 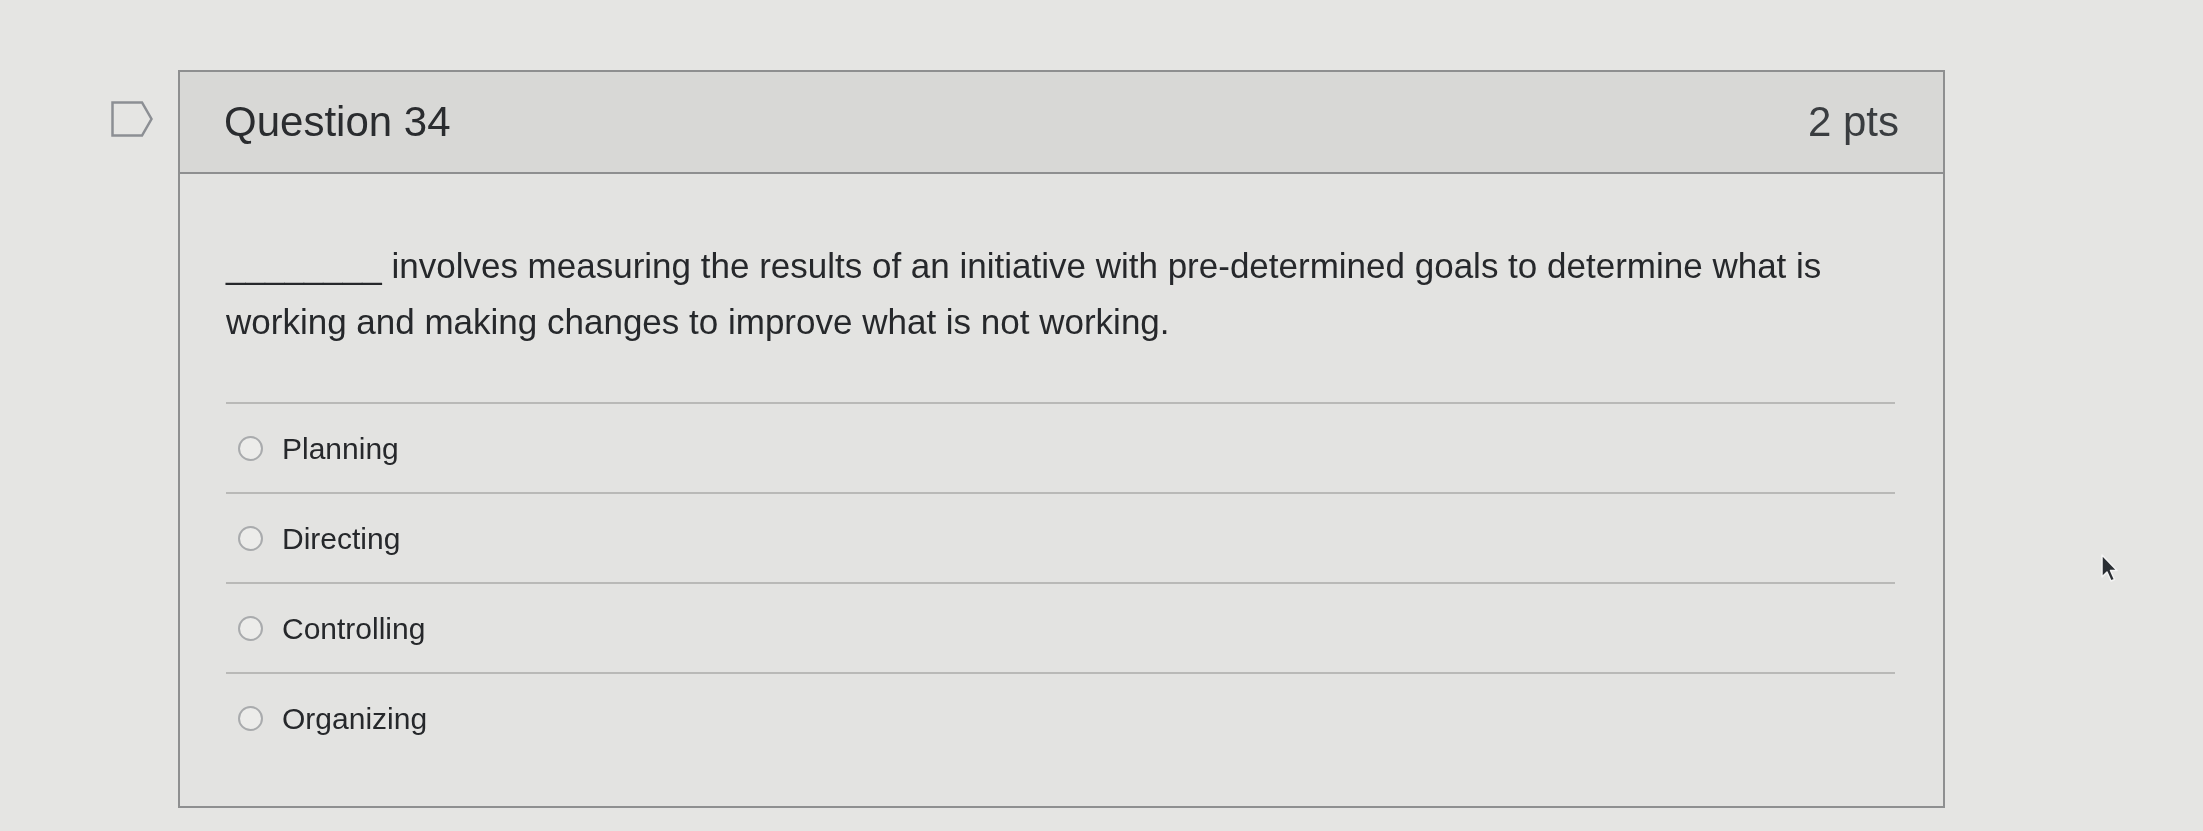 What do you see at coordinates (340, 448) in the screenshot?
I see `answer-label: Planning` at bounding box center [340, 448].